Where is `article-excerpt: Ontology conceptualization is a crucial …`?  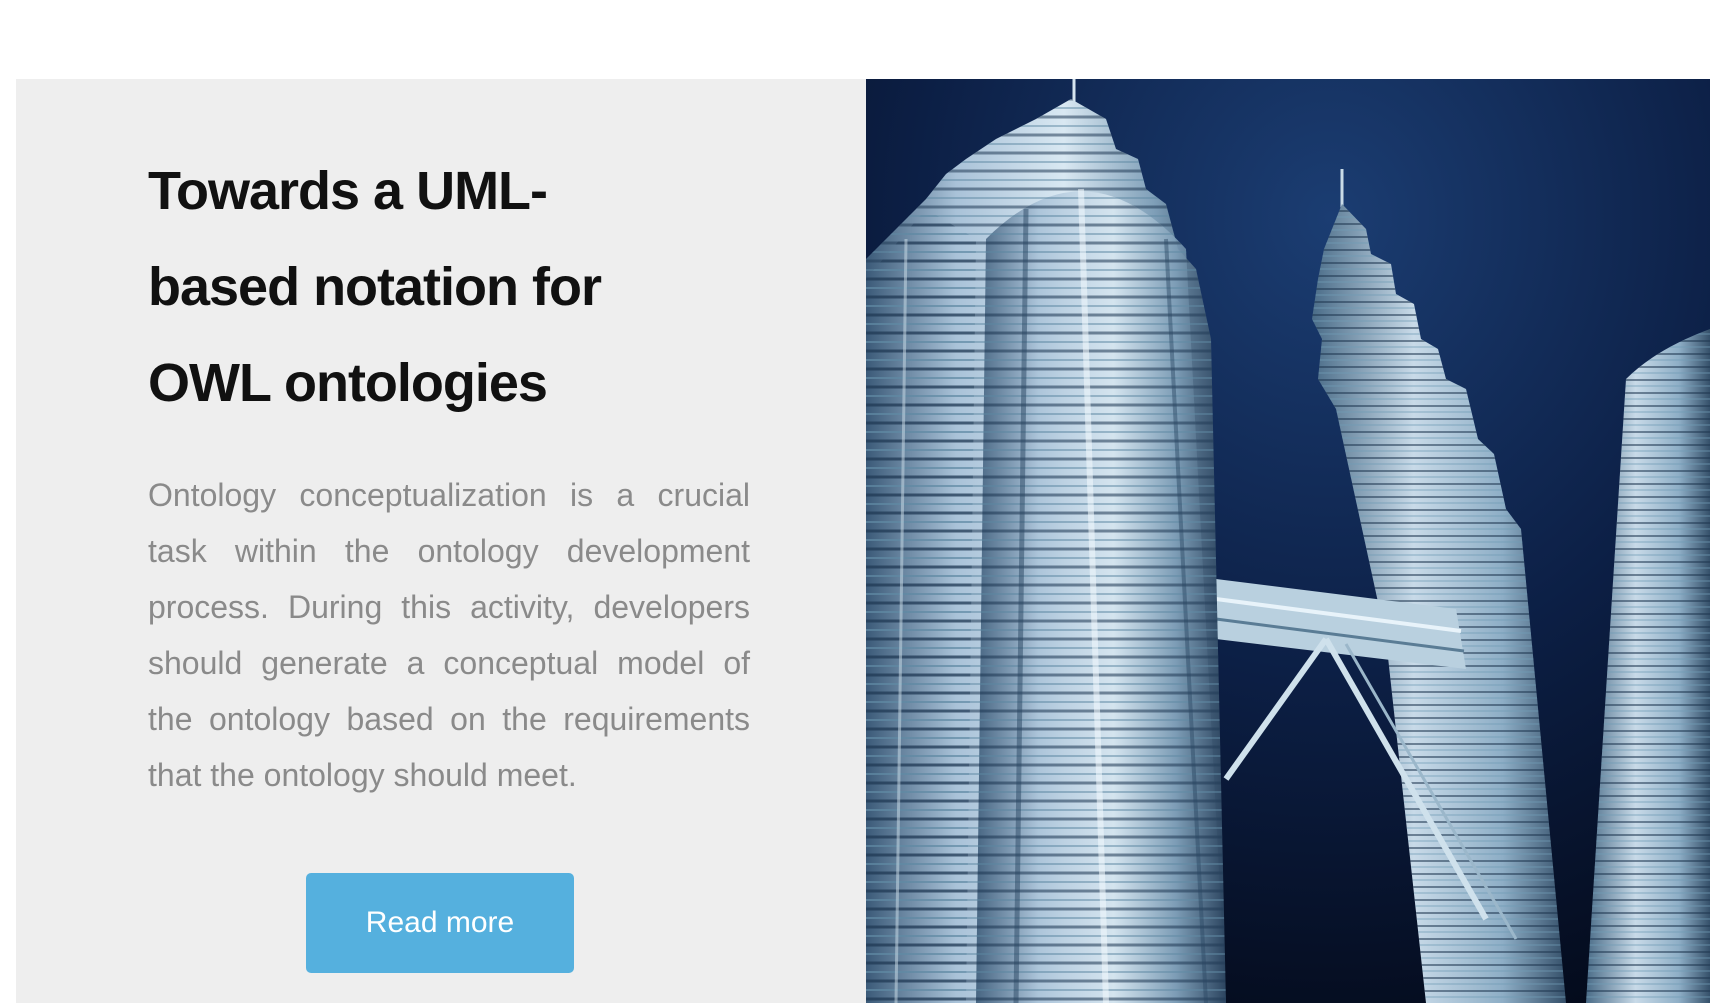 article-excerpt: Ontology conceptualization is a crucial … is located at coordinates (449, 635).